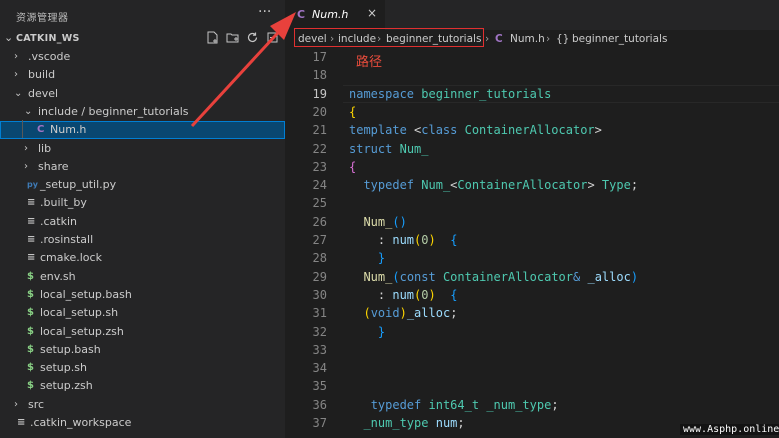  I want to click on tree-item-label: src, so click(36, 404).